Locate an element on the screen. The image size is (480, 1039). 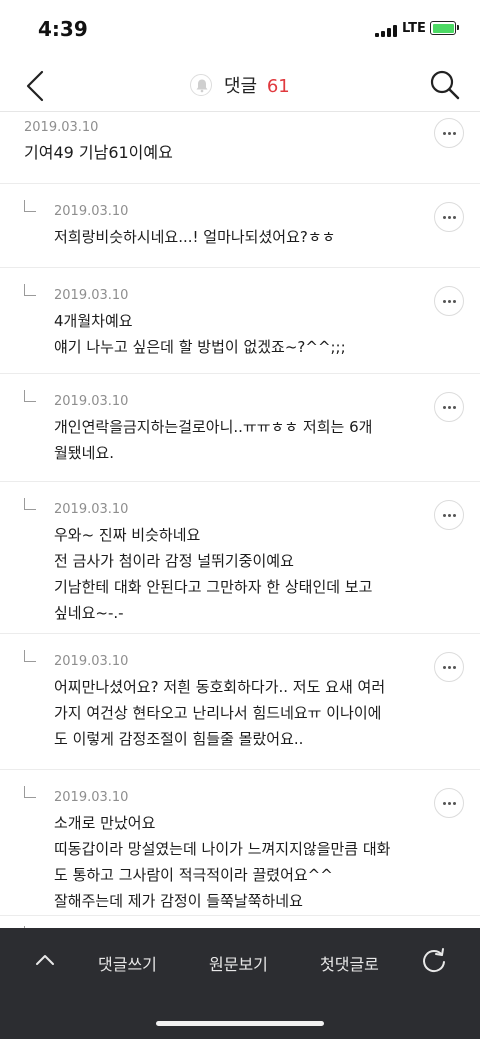
bottom-toolbar: 댓글쓰기 원문보기 첫댓글로 is located at coordinates (240, 983).